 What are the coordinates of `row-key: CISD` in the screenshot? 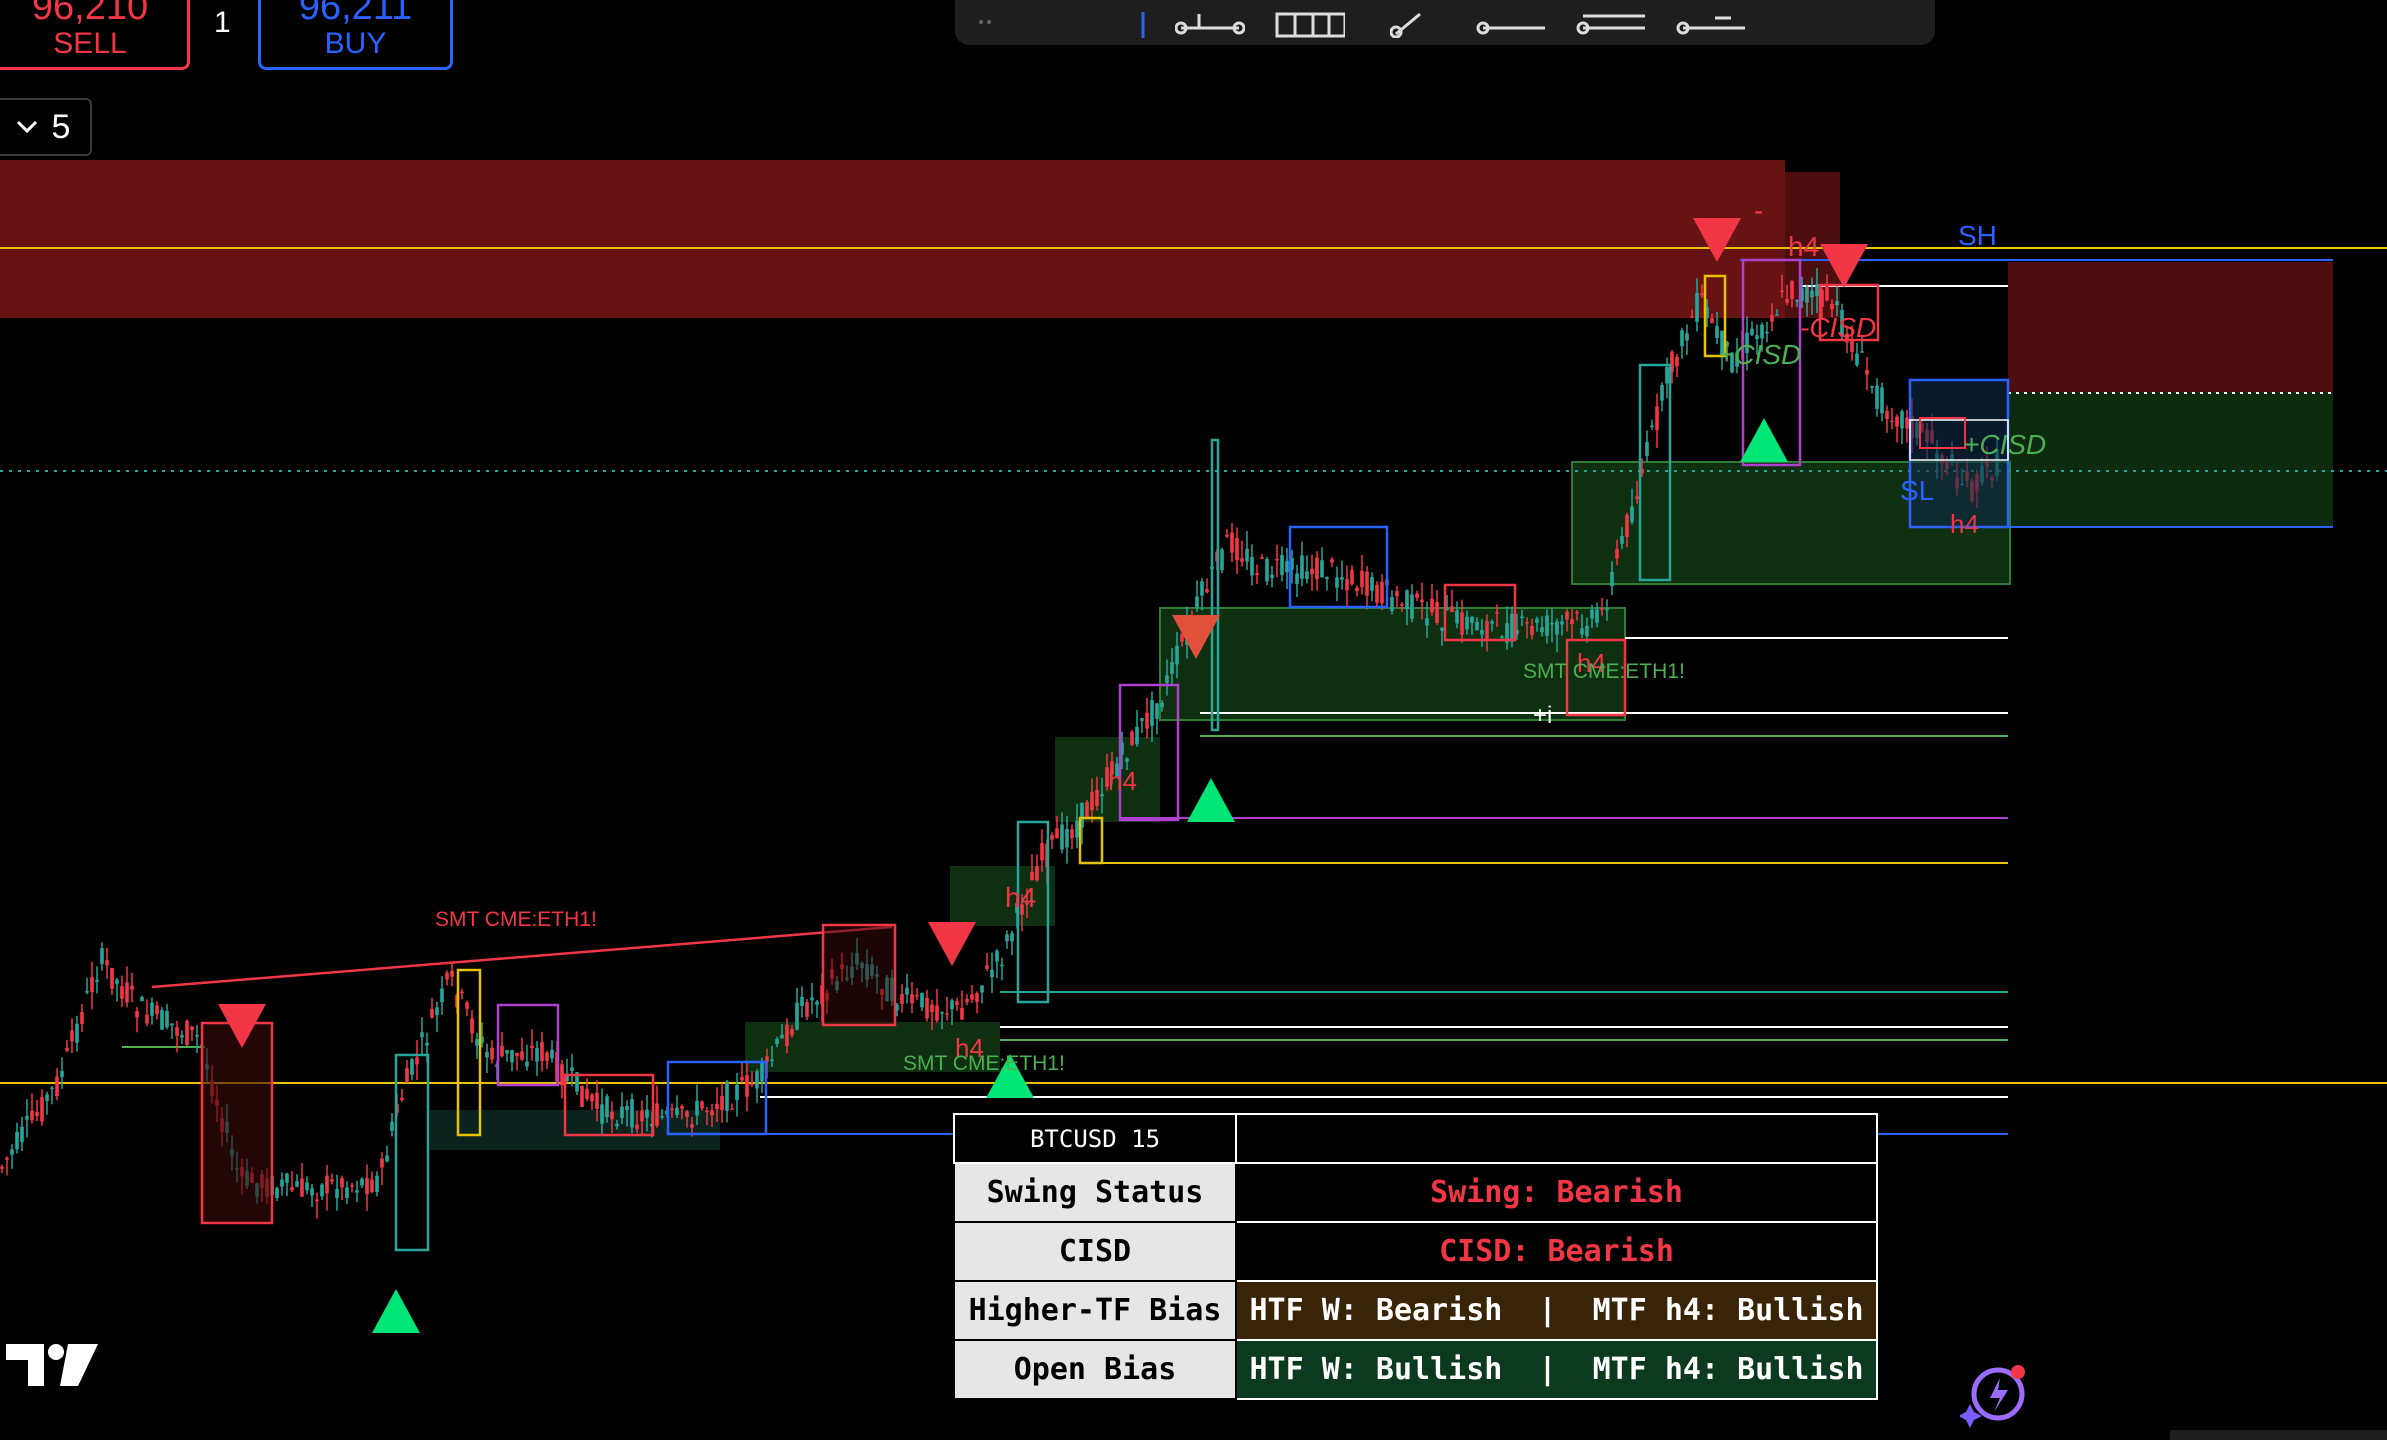 It's located at (1095, 1251).